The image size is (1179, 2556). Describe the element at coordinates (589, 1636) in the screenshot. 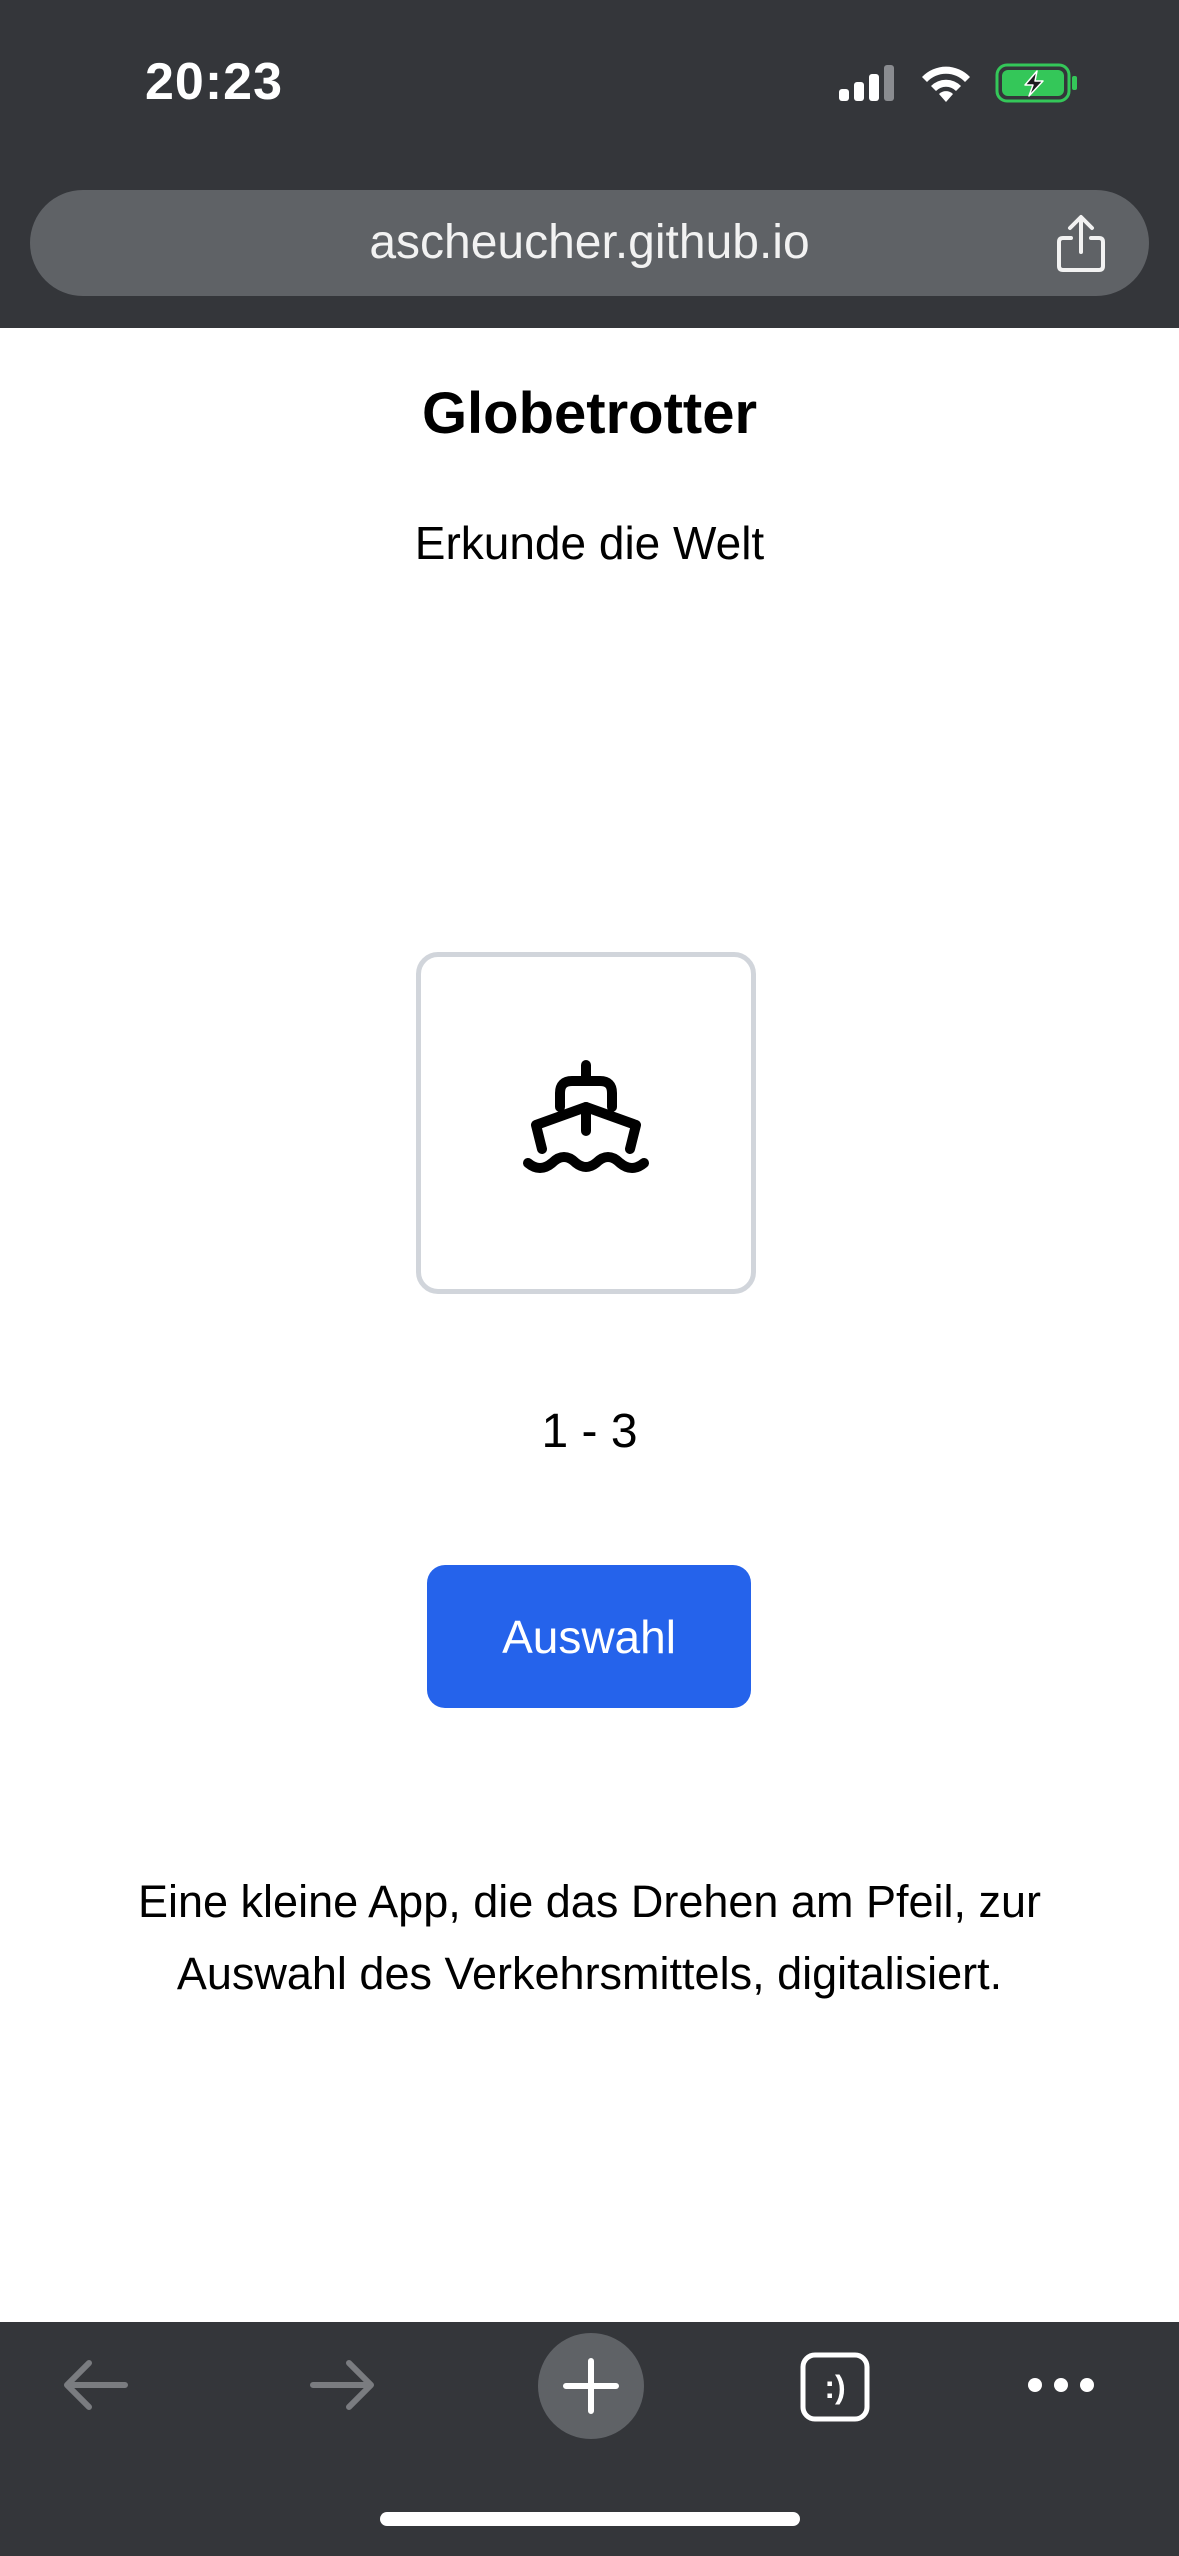

I see `select-button: Auswahl` at that location.